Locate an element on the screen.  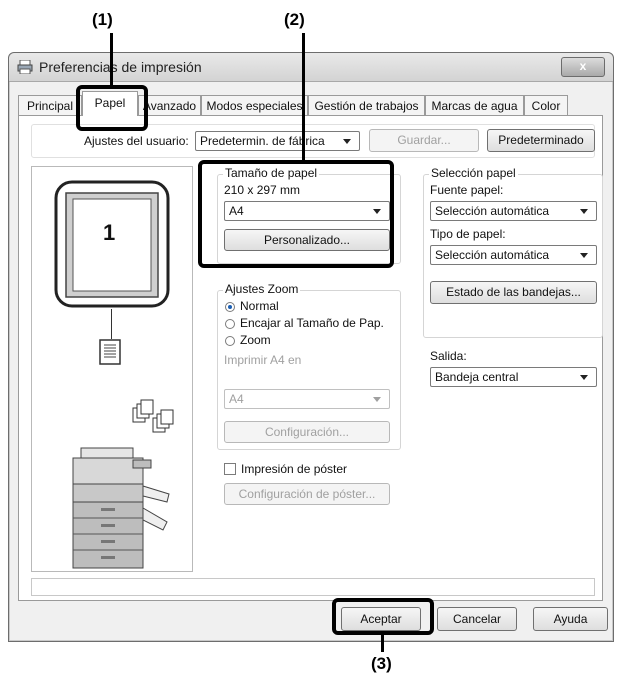
print-on-value: A4 is located at coordinates (236, 399).